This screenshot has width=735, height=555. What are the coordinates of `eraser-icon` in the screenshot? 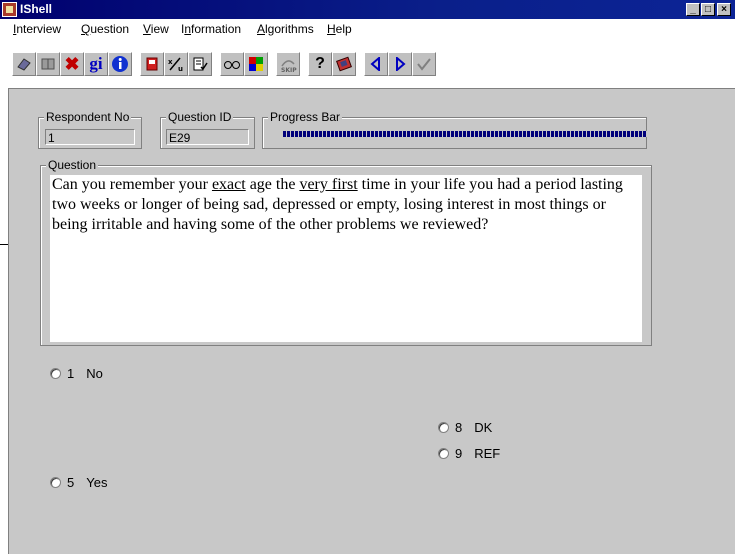 It's located at (24, 64).